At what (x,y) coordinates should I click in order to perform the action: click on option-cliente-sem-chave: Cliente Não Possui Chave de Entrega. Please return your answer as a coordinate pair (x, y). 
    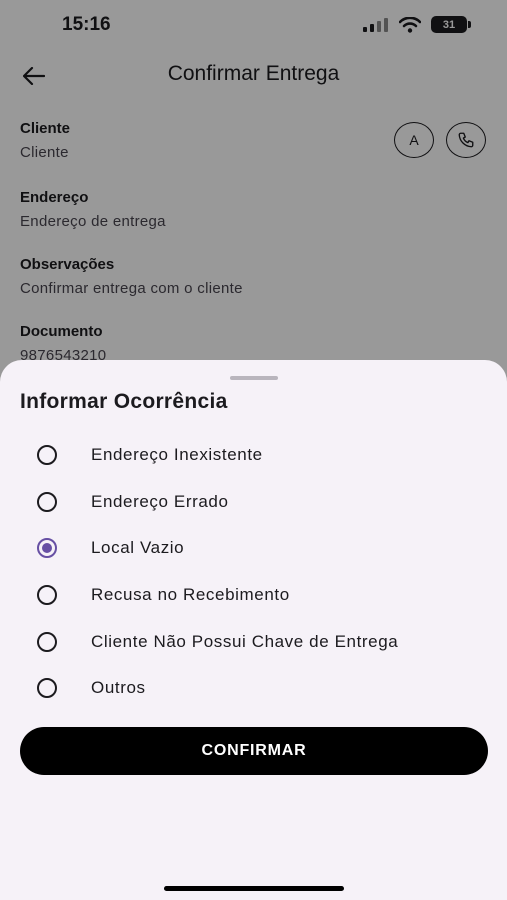
    Looking at the image, I should click on (253, 641).